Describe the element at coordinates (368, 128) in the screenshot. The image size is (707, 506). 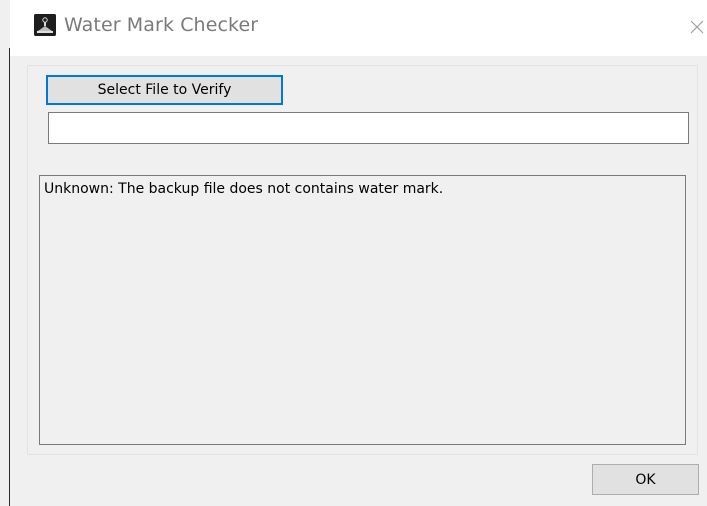
I see `file-path-field` at that location.